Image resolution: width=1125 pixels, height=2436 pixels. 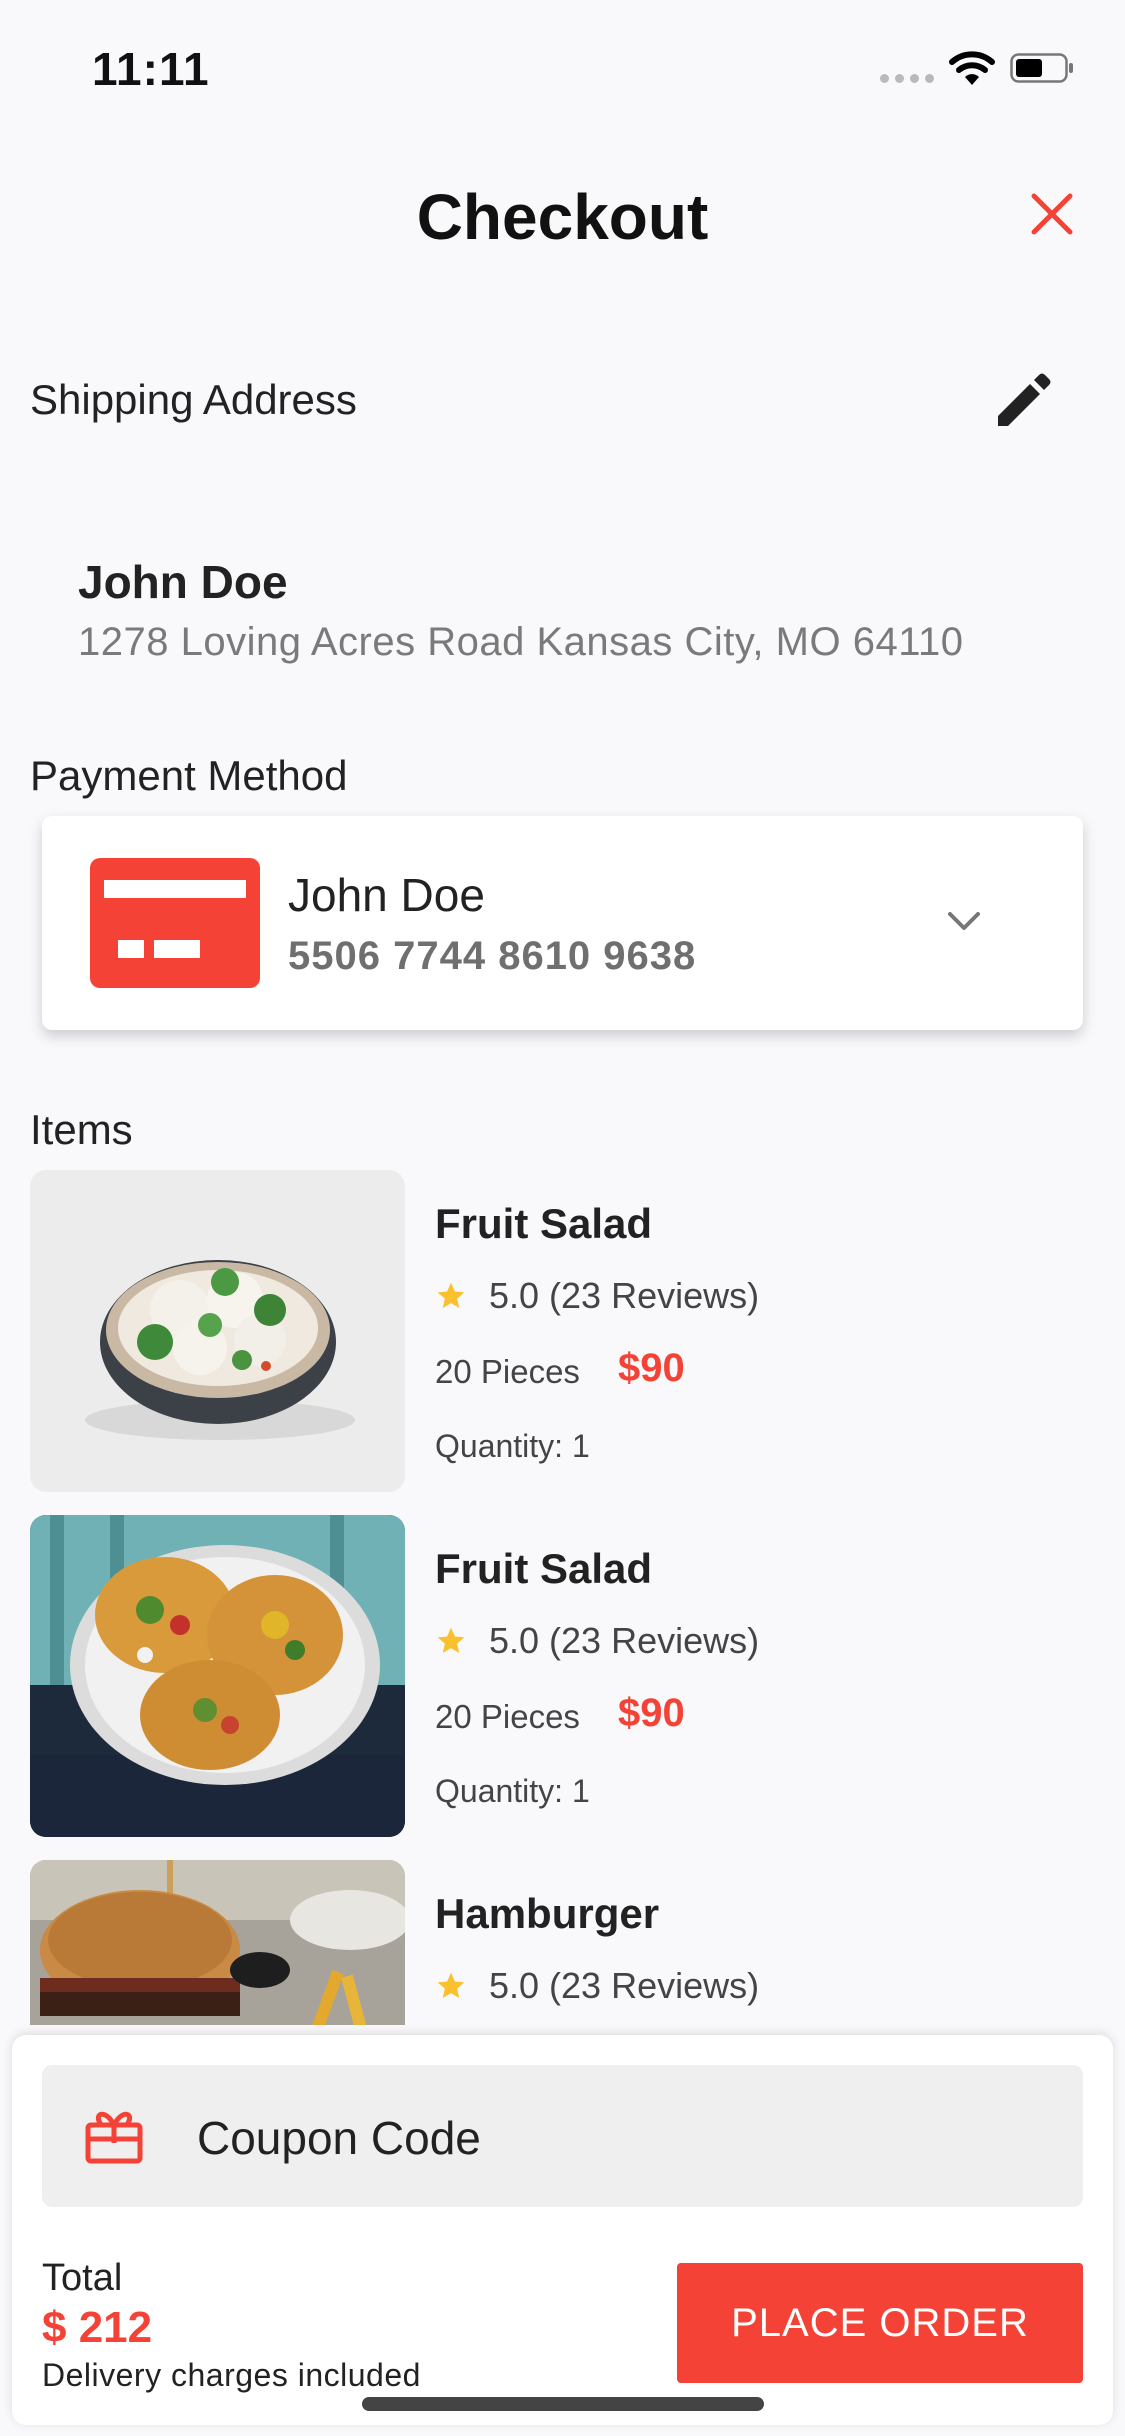 I want to click on shipping-name: John Doe, so click(x=183, y=582).